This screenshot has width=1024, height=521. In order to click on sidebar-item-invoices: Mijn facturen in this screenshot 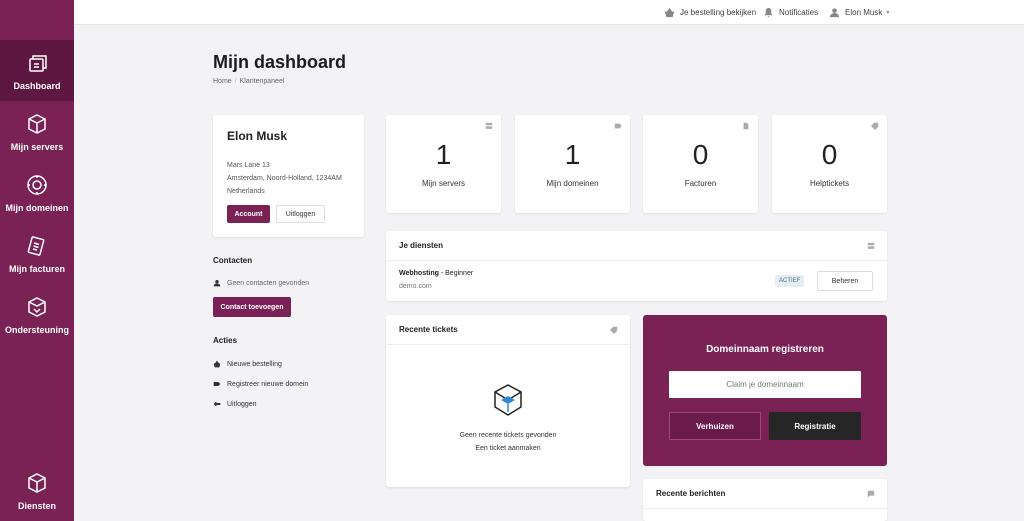, I will do `click(37, 253)`.